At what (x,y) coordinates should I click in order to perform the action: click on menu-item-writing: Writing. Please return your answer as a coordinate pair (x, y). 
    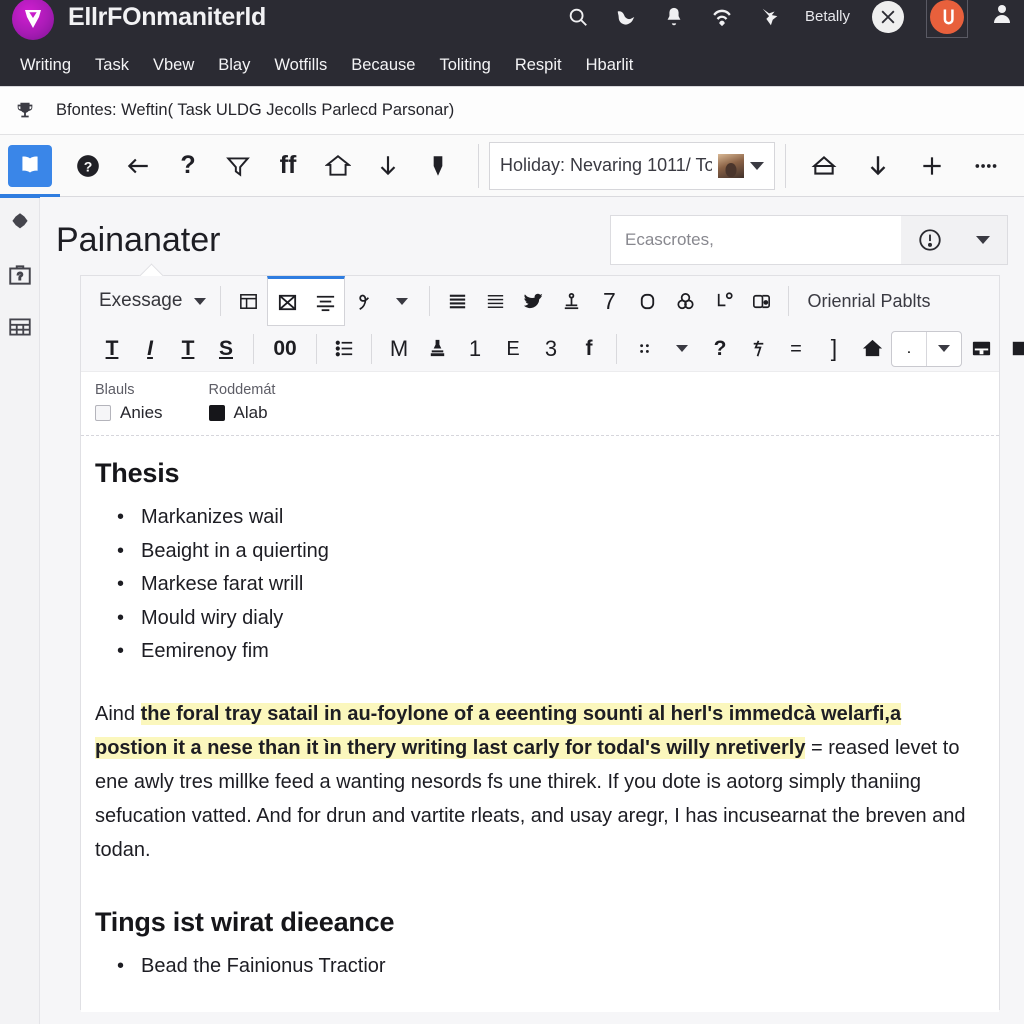
    Looking at the image, I should click on (45, 65).